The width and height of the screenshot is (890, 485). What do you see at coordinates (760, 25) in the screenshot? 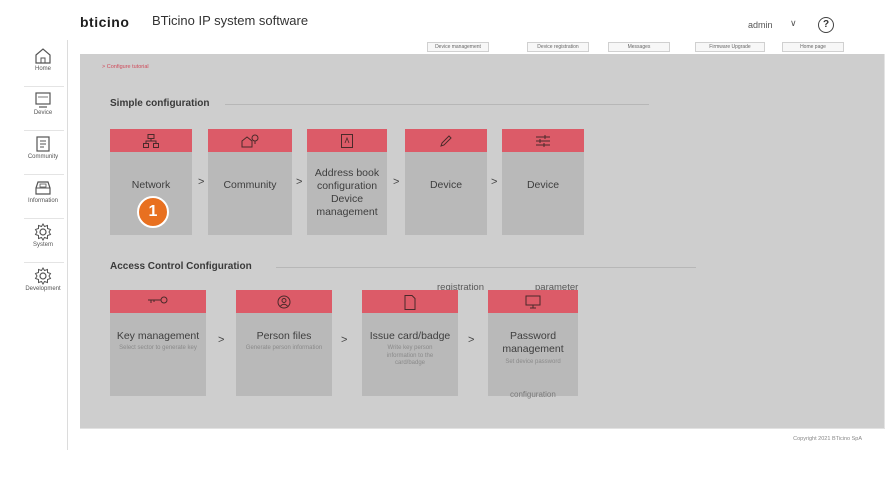
I see `user-menu: admin` at bounding box center [760, 25].